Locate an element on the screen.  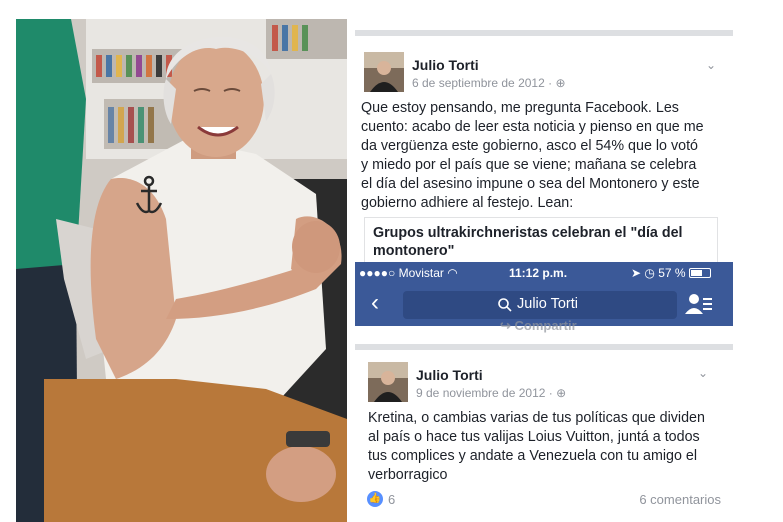
battery-icon is located at coordinates (699, 273).